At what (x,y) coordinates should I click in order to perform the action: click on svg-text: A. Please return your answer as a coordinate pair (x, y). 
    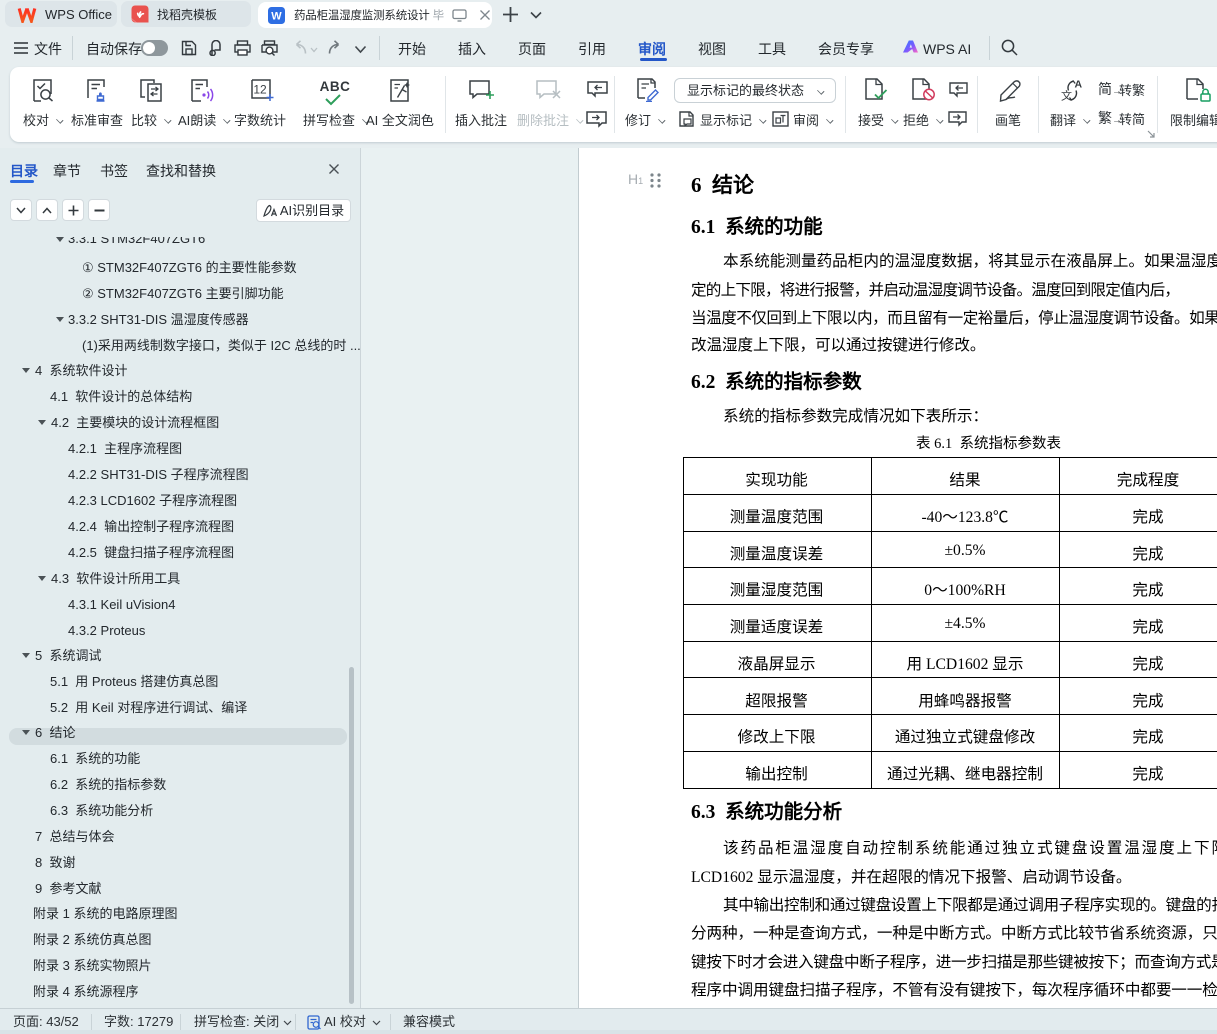
    Looking at the image, I should click on (1079, 85).